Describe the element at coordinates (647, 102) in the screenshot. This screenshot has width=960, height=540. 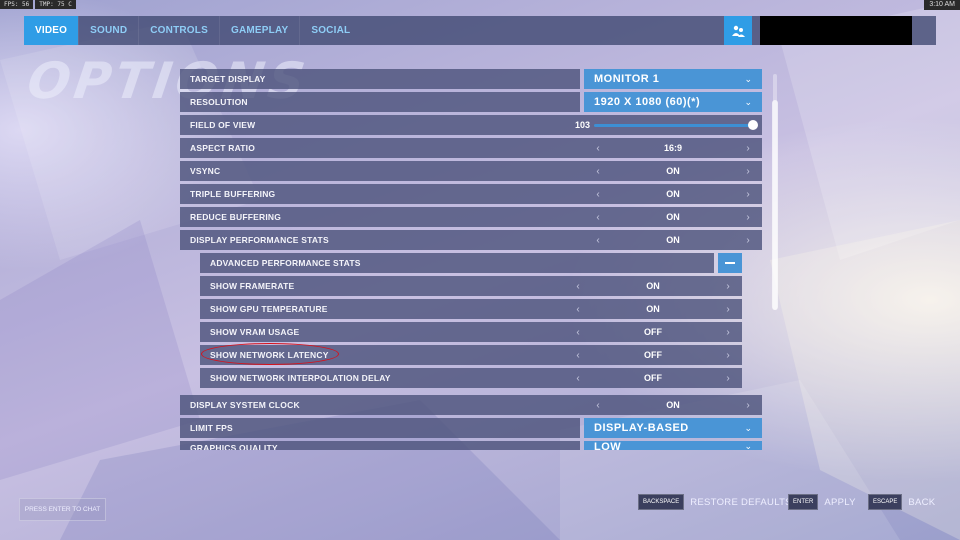
I see `dropdown-value: 1920 X 1080 (60)(*)` at that location.